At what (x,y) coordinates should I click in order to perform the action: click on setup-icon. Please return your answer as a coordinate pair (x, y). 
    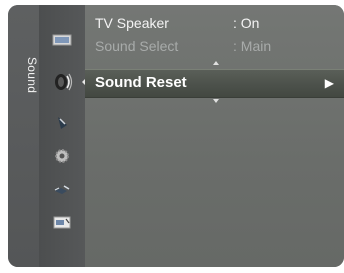
    Looking at the image, I should click on (62, 156).